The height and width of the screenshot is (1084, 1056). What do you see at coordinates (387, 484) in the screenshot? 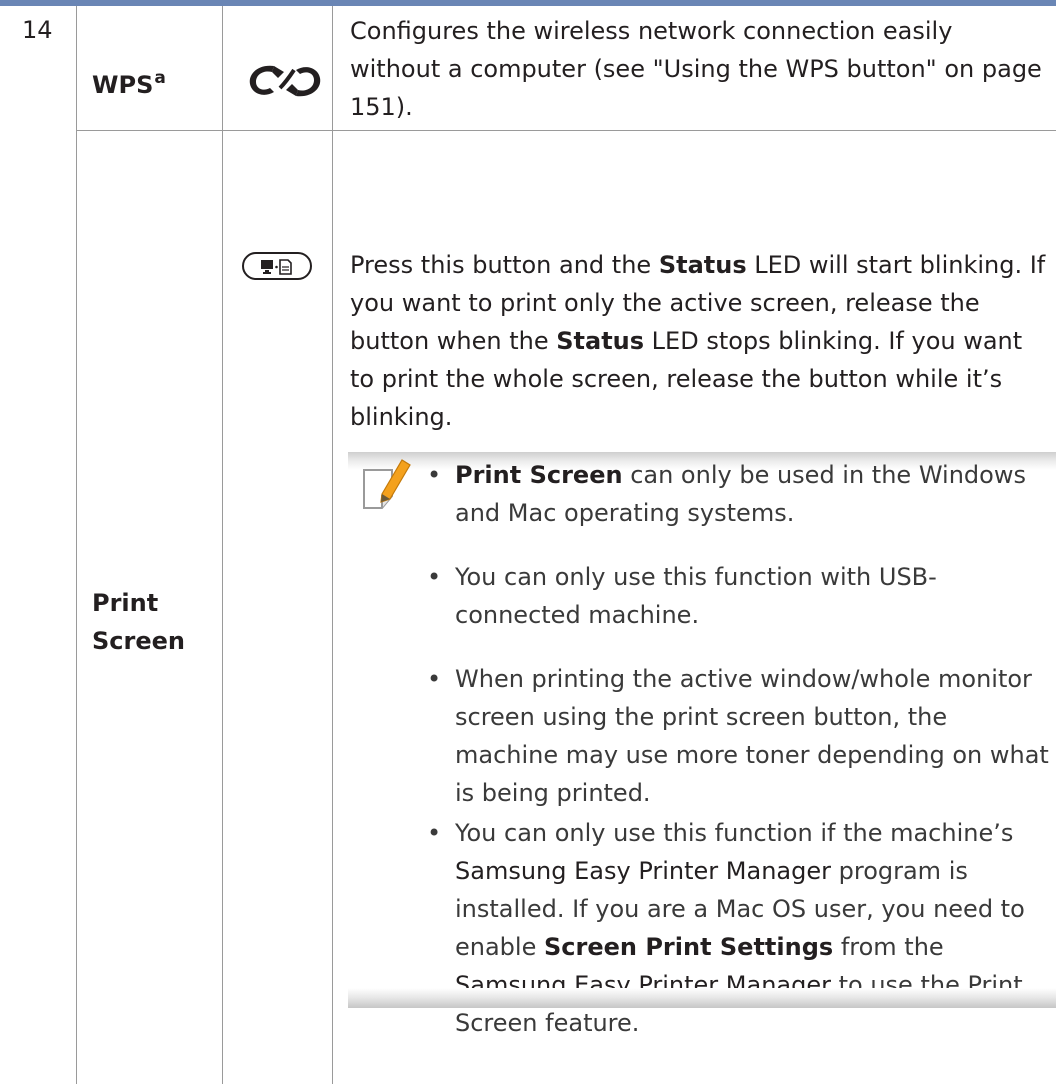
I see `note-pencil-icon` at bounding box center [387, 484].